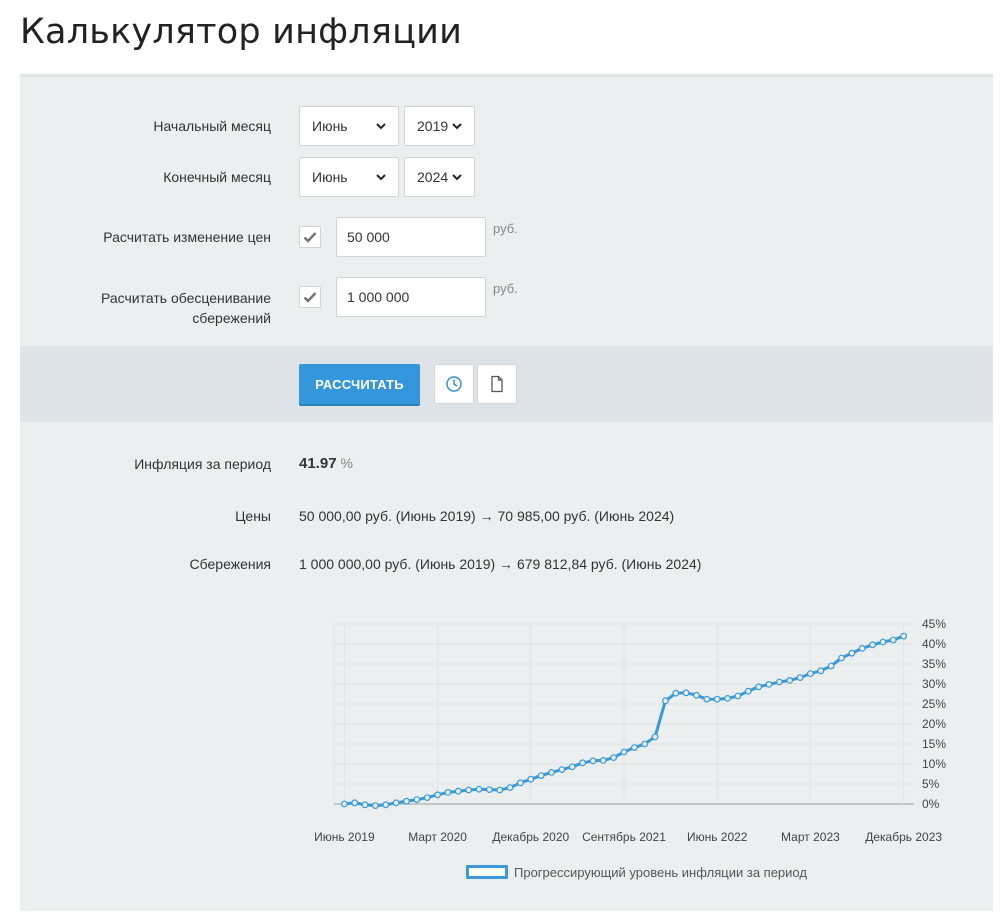  What do you see at coordinates (230, 564) in the screenshot?
I see `savings-result-label: Сбережения` at bounding box center [230, 564].